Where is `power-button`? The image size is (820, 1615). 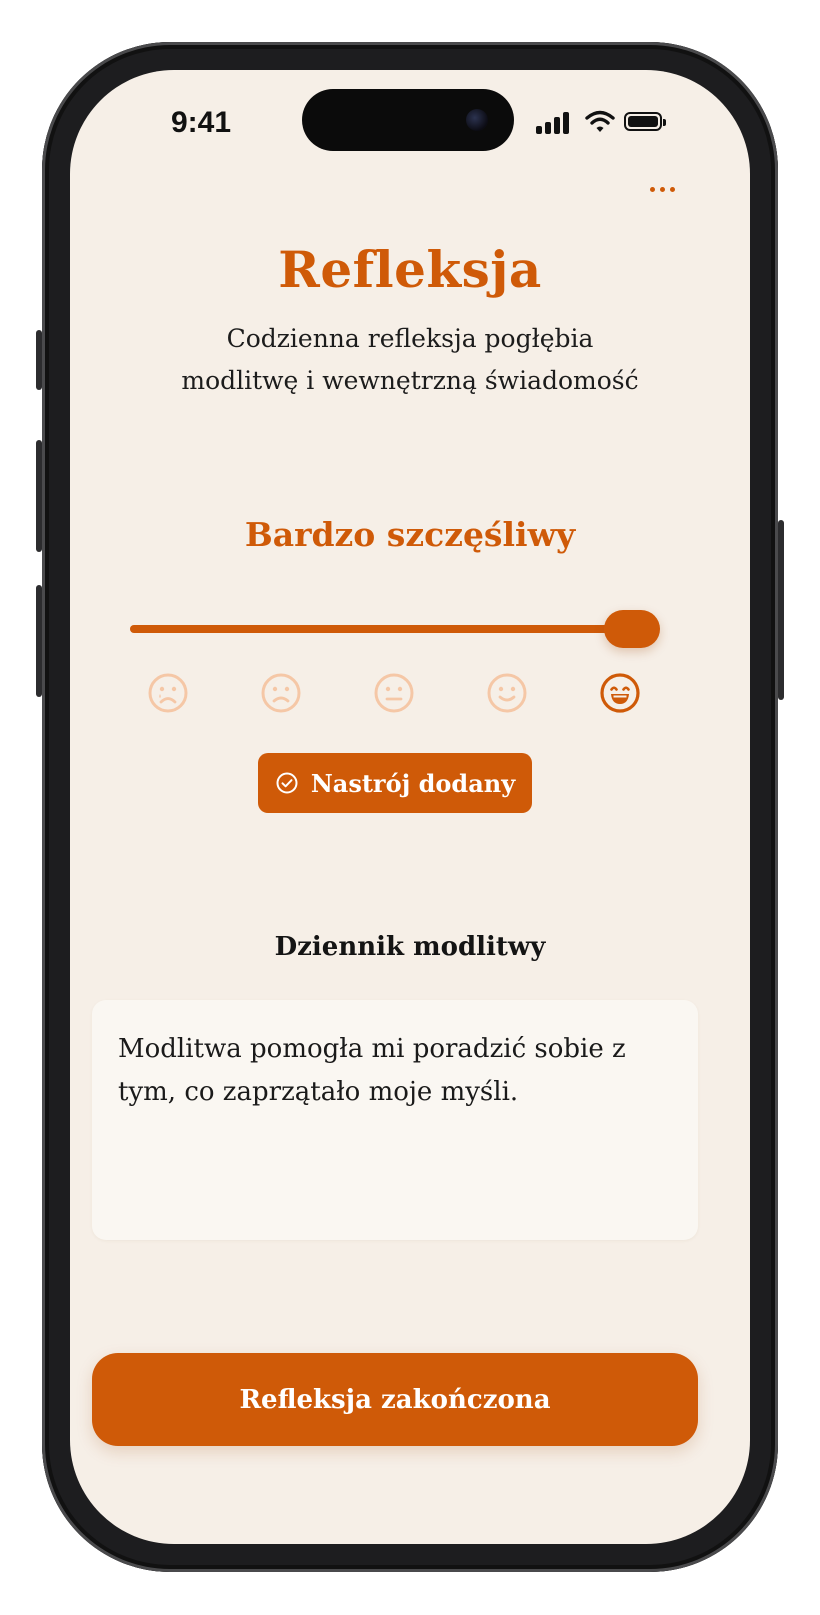 power-button is located at coordinates (781, 610).